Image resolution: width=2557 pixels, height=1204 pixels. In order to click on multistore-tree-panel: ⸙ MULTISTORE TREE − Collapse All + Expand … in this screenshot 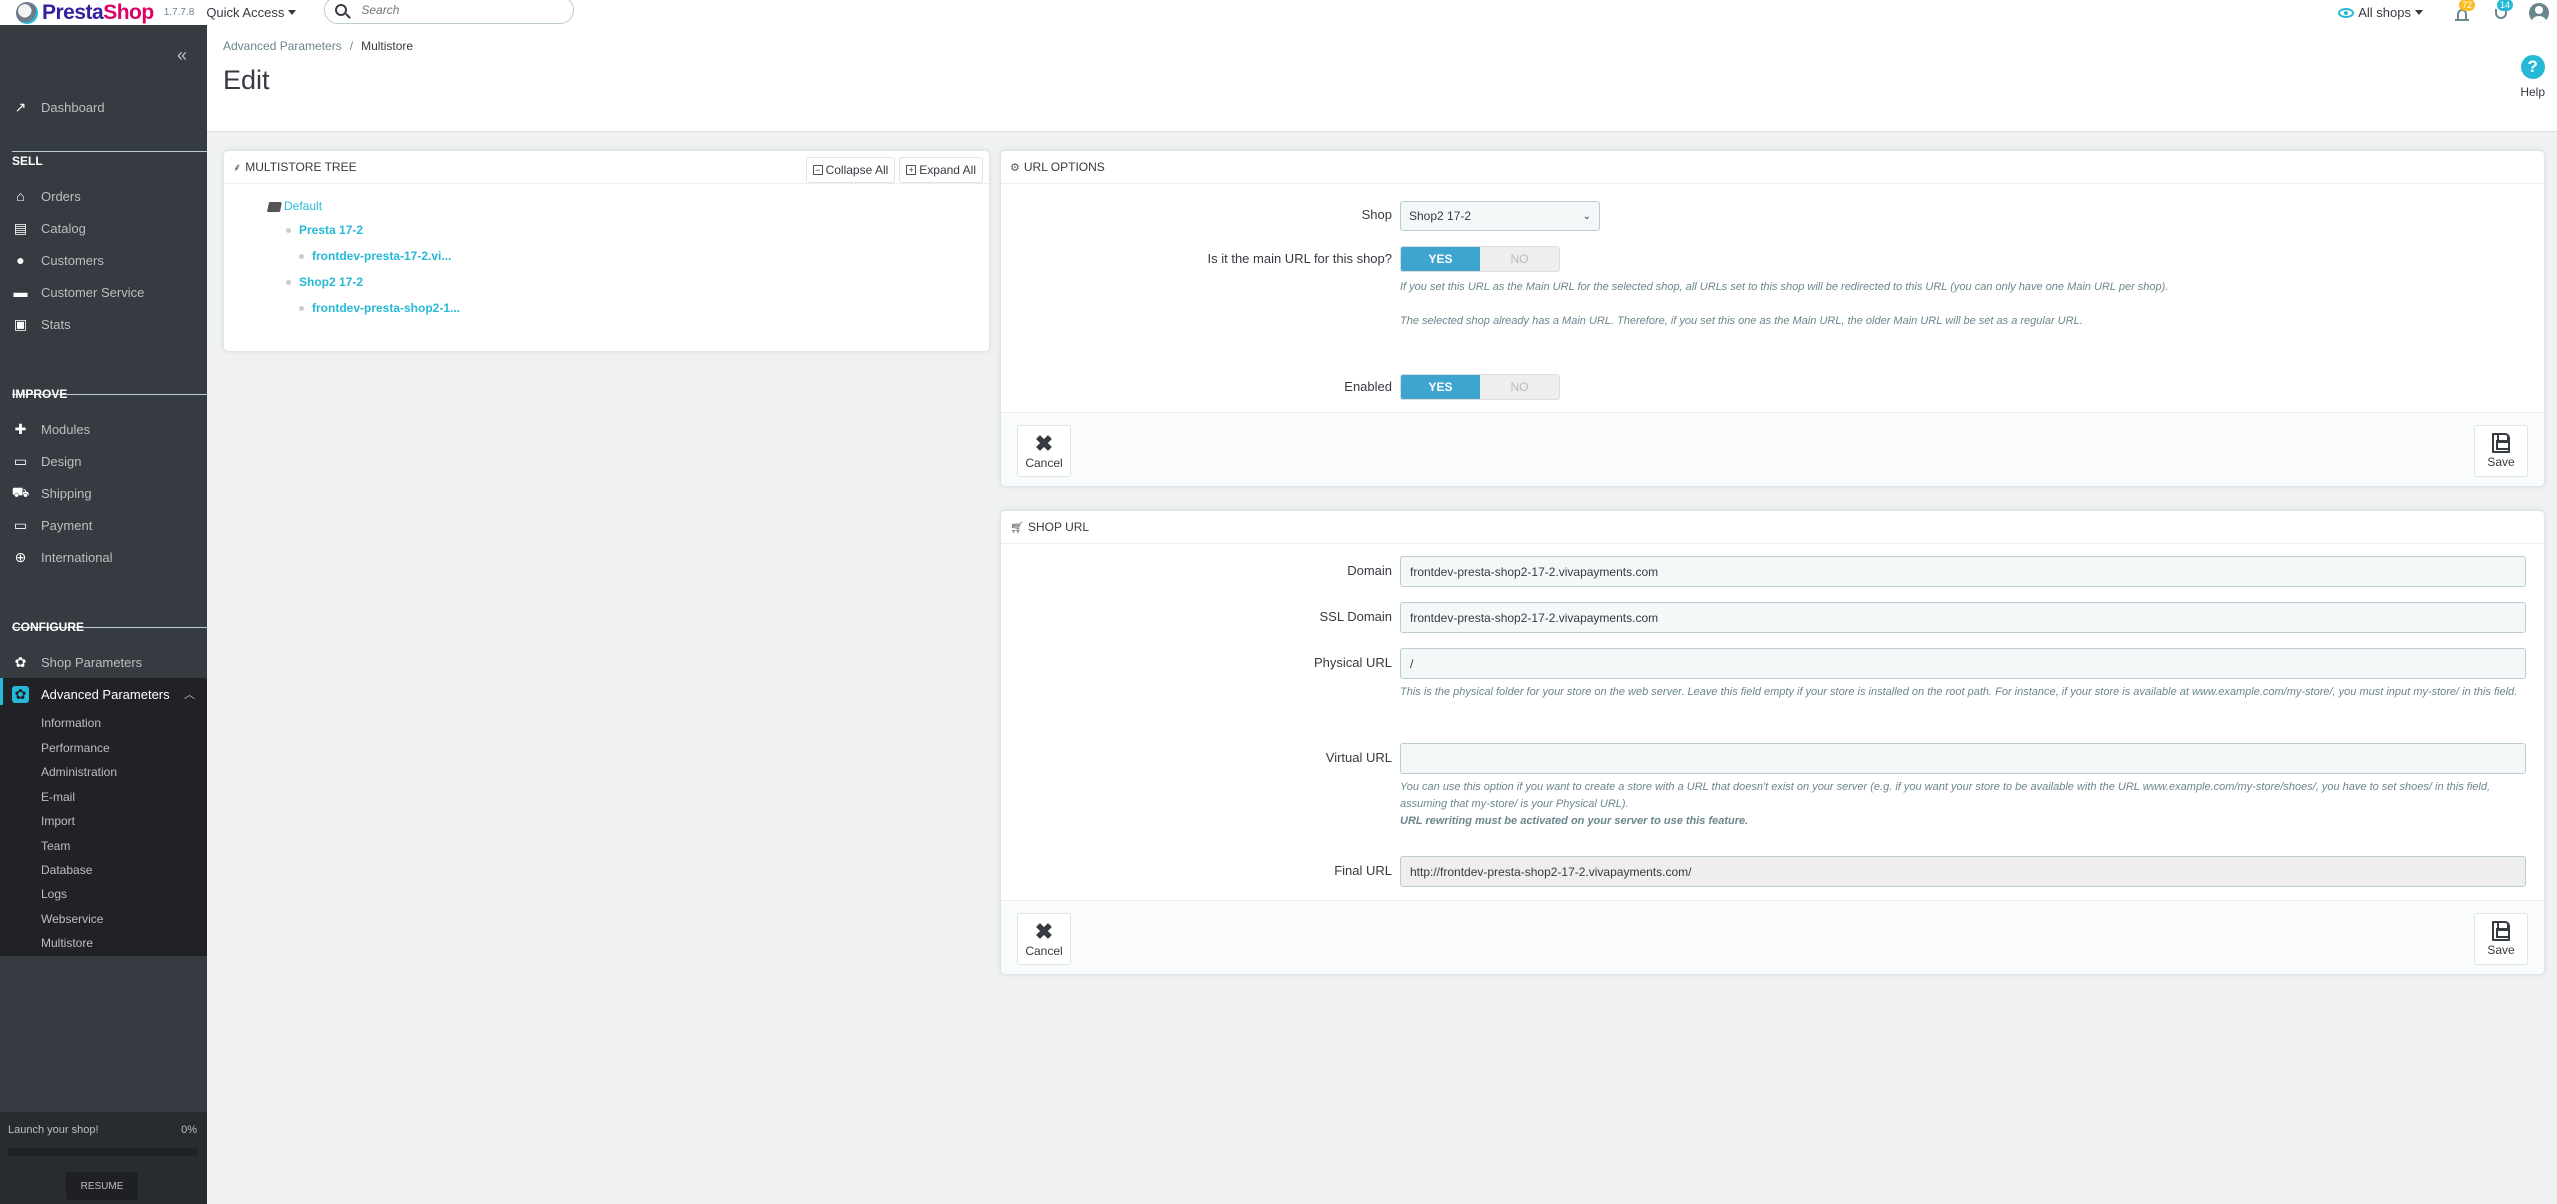, I will do `click(606, 251)`.